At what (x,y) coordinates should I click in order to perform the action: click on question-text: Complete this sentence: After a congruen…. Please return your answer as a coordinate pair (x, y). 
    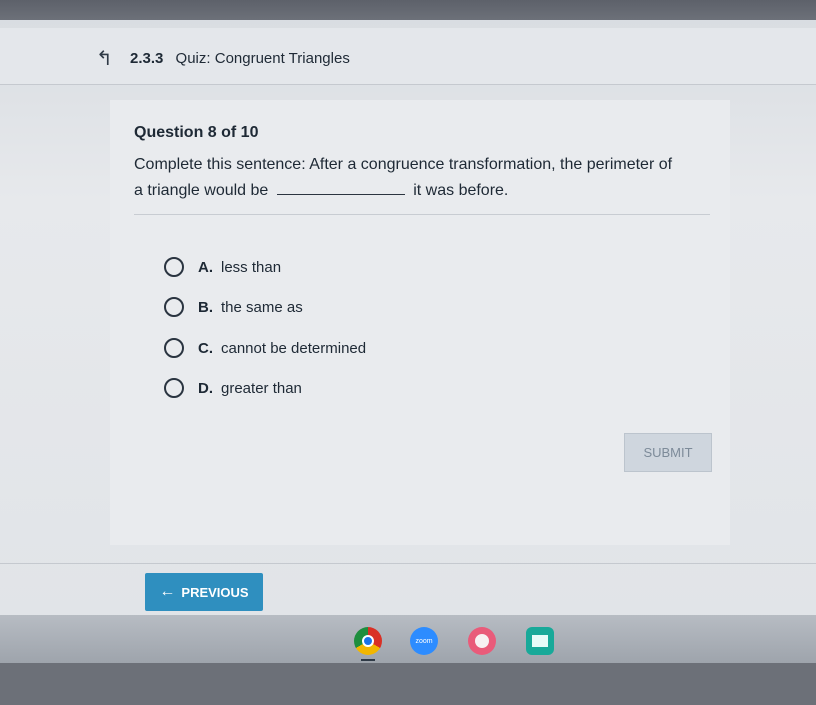
    Looking at the image, I should click on (434, 178).